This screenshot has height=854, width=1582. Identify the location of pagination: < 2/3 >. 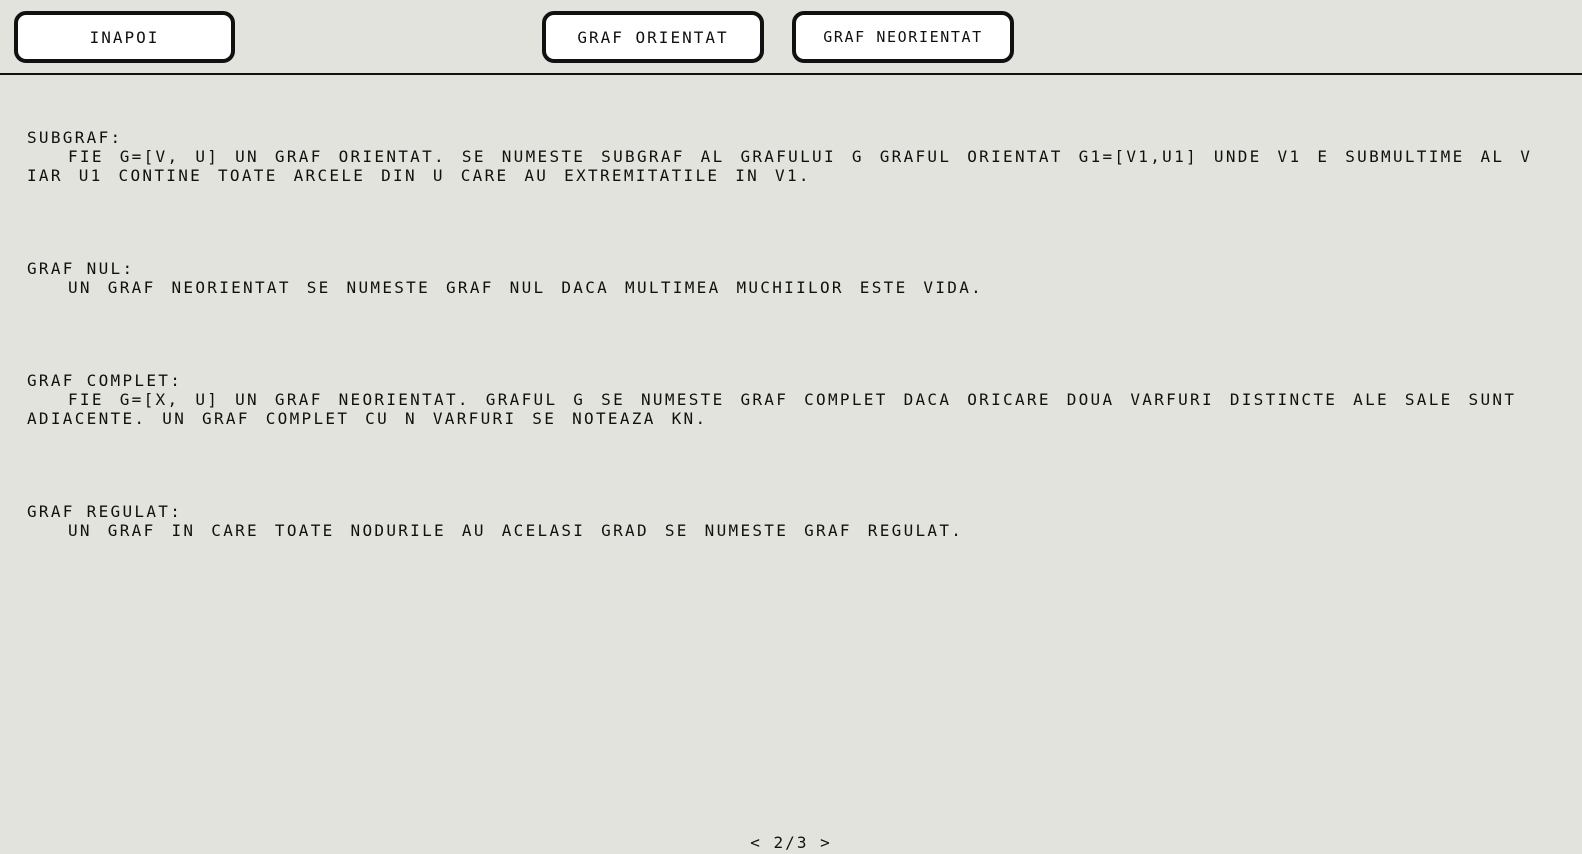
(791, 843).